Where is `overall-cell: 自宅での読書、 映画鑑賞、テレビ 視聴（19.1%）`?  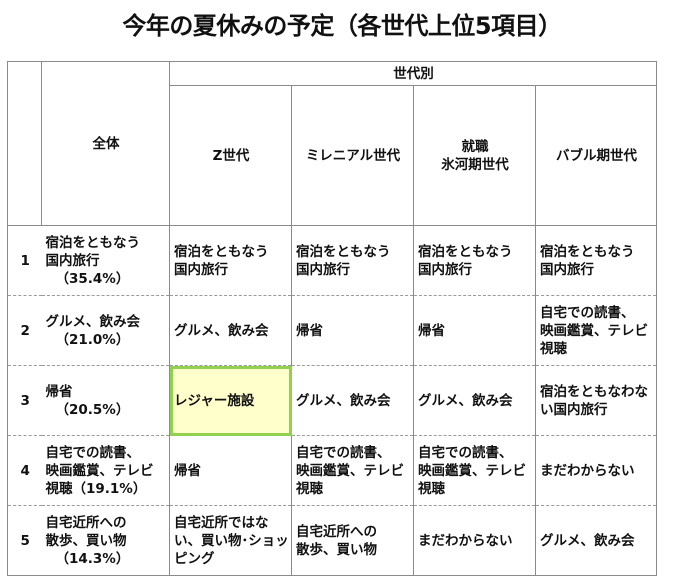
overall-cell: 自宅での読書、 映画鑑賞、テレビ 視聴（19.1%） is located at coordinates (105, 470).